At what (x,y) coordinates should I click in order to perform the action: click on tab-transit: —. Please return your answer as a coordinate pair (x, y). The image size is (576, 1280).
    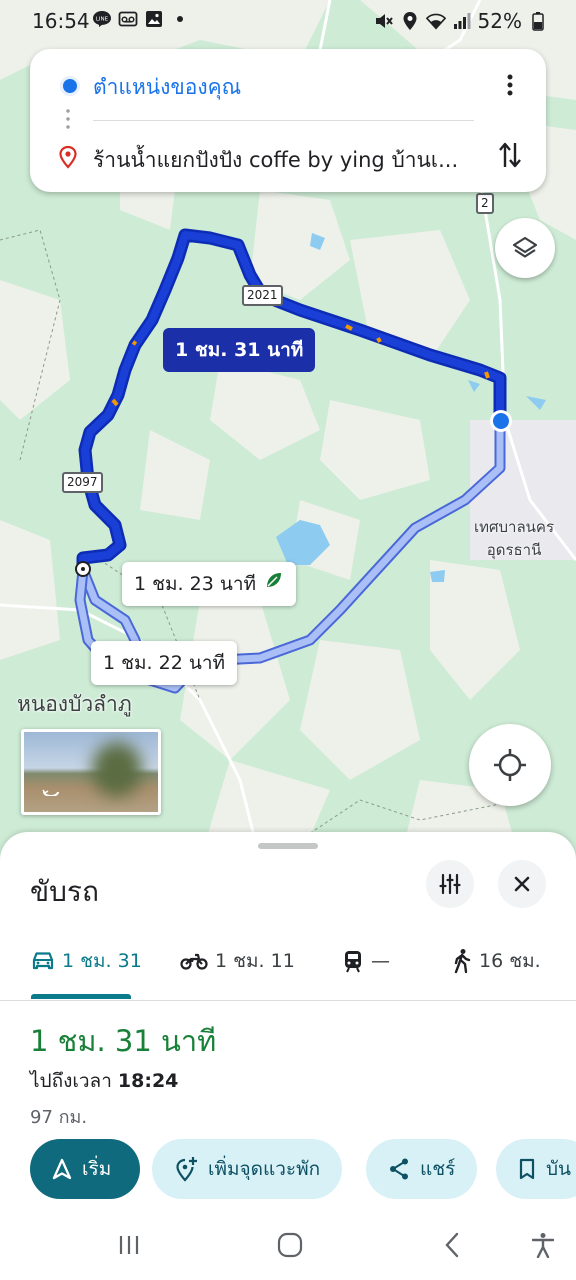
    Looking at the image, I should click on (366, 961).